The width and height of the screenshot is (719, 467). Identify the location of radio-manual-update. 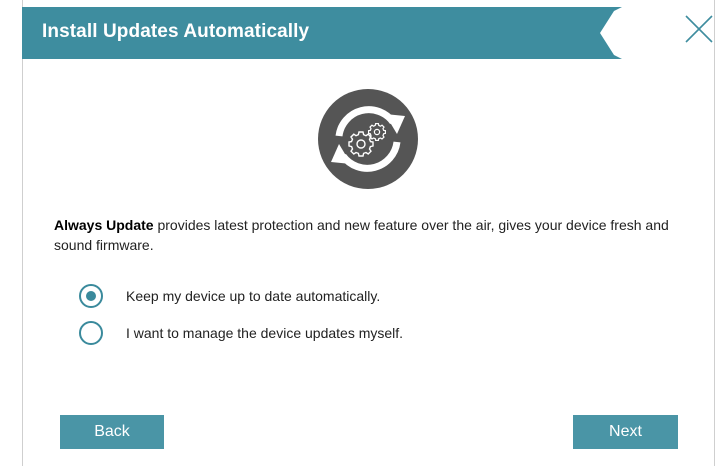
(91, 333).